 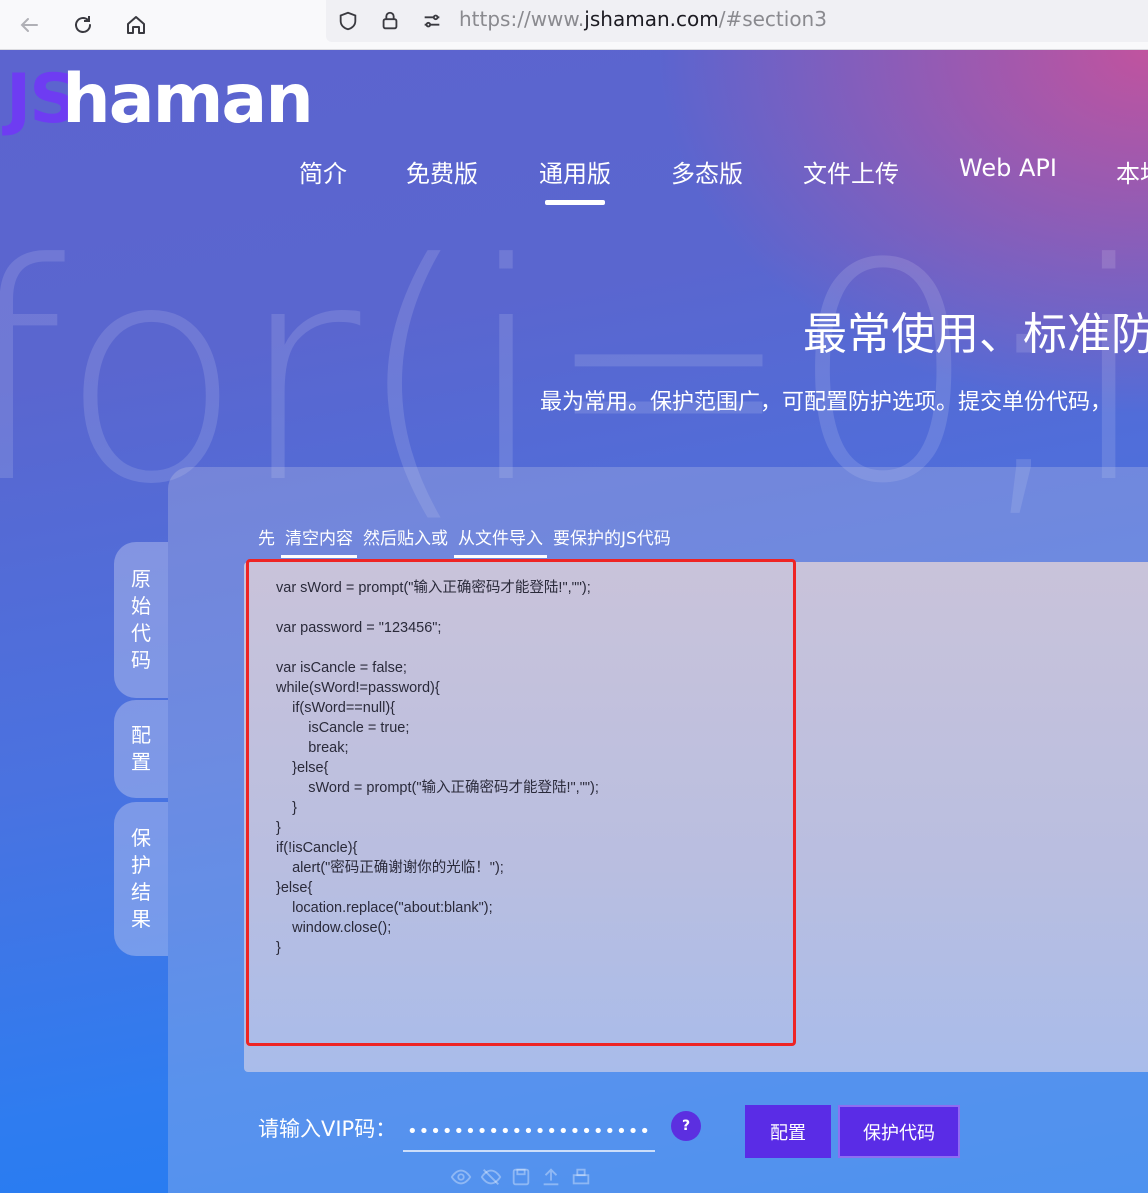 I want to click on tab-original-code-label: 原始代码, so click(x=141, y=619).